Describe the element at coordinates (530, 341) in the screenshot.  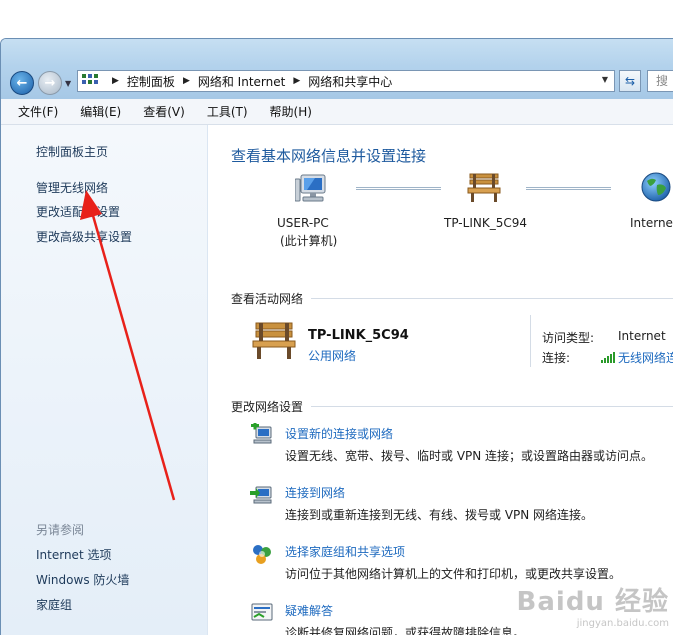
I see `vertical-divider` at that location.